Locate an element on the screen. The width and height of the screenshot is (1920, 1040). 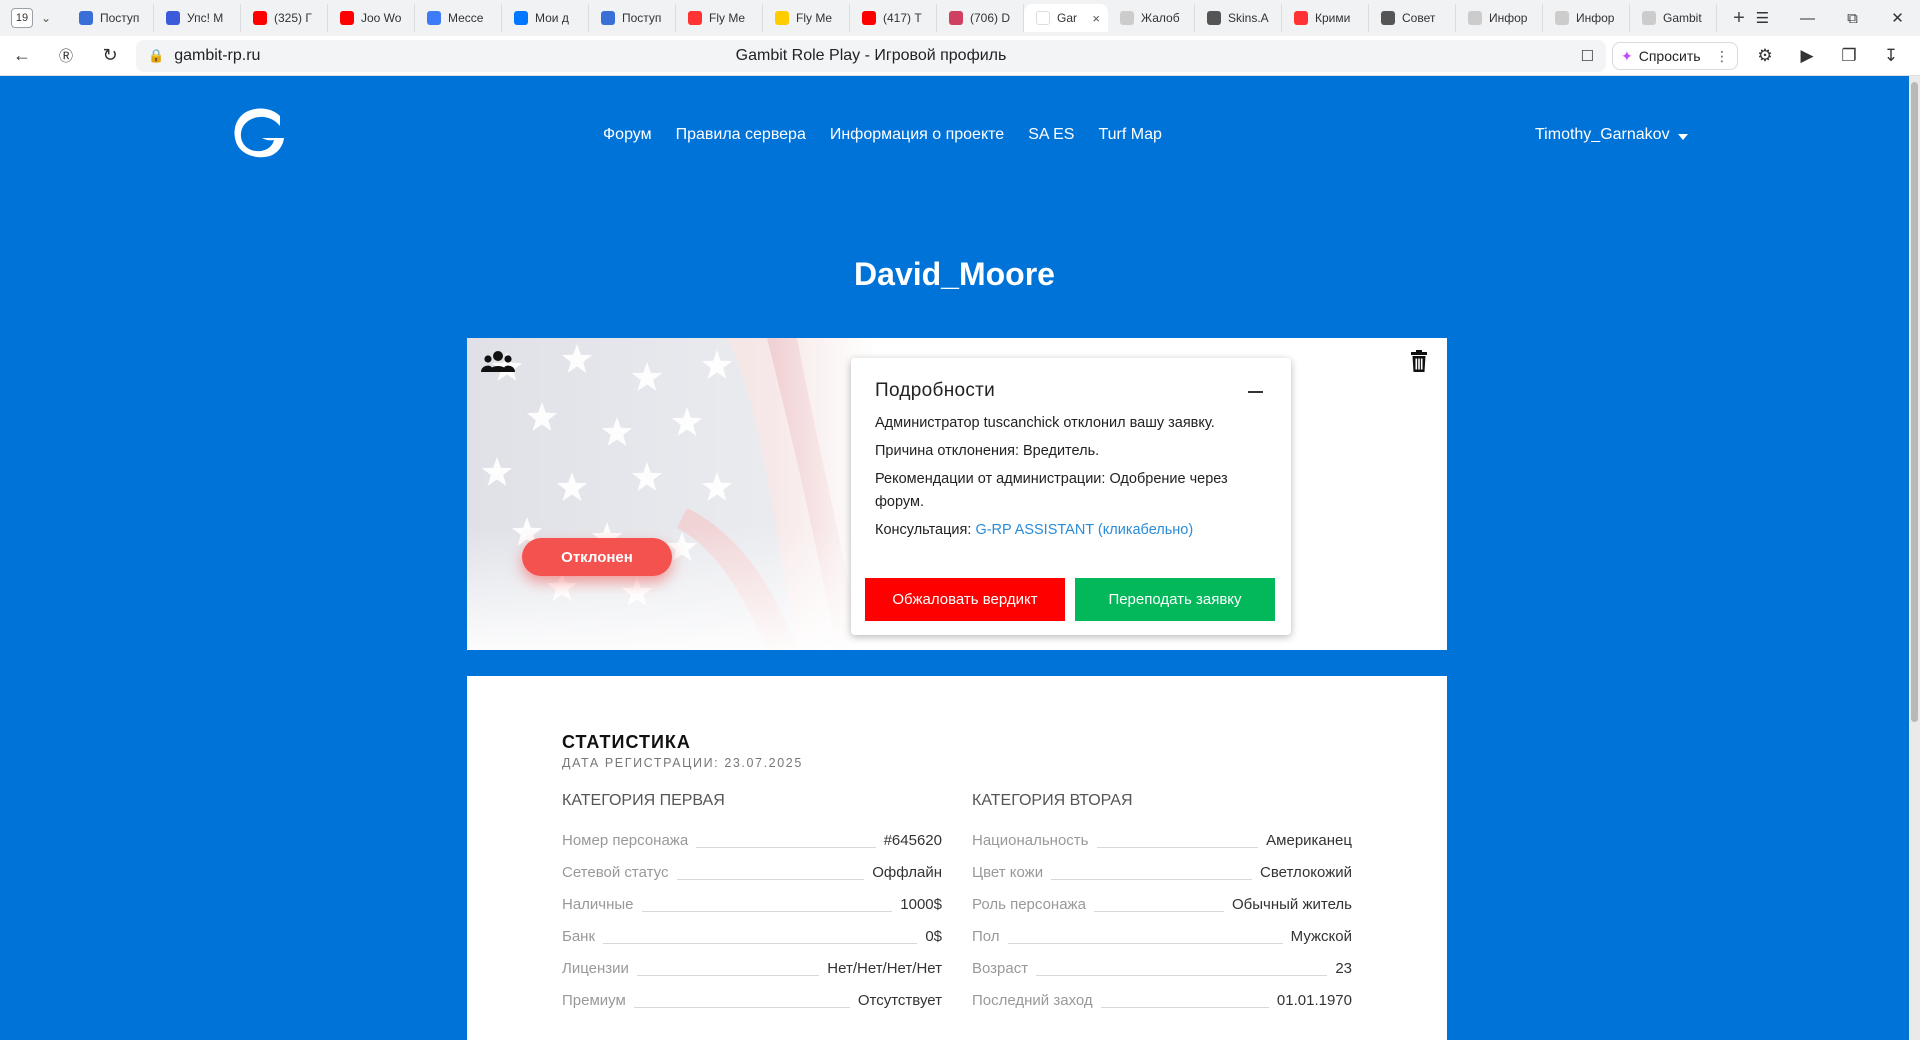
trash-icon is located at coordinates (1419, 361).